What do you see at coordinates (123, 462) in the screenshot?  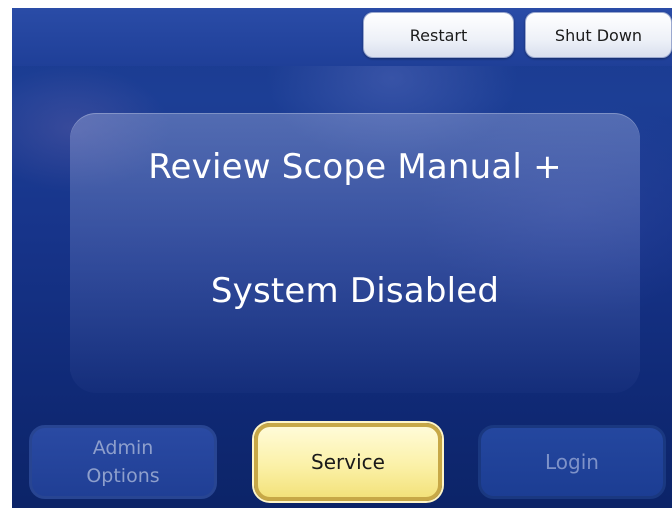 I see `admin-options-button: Admin Options` at bounding box center [123, 462].